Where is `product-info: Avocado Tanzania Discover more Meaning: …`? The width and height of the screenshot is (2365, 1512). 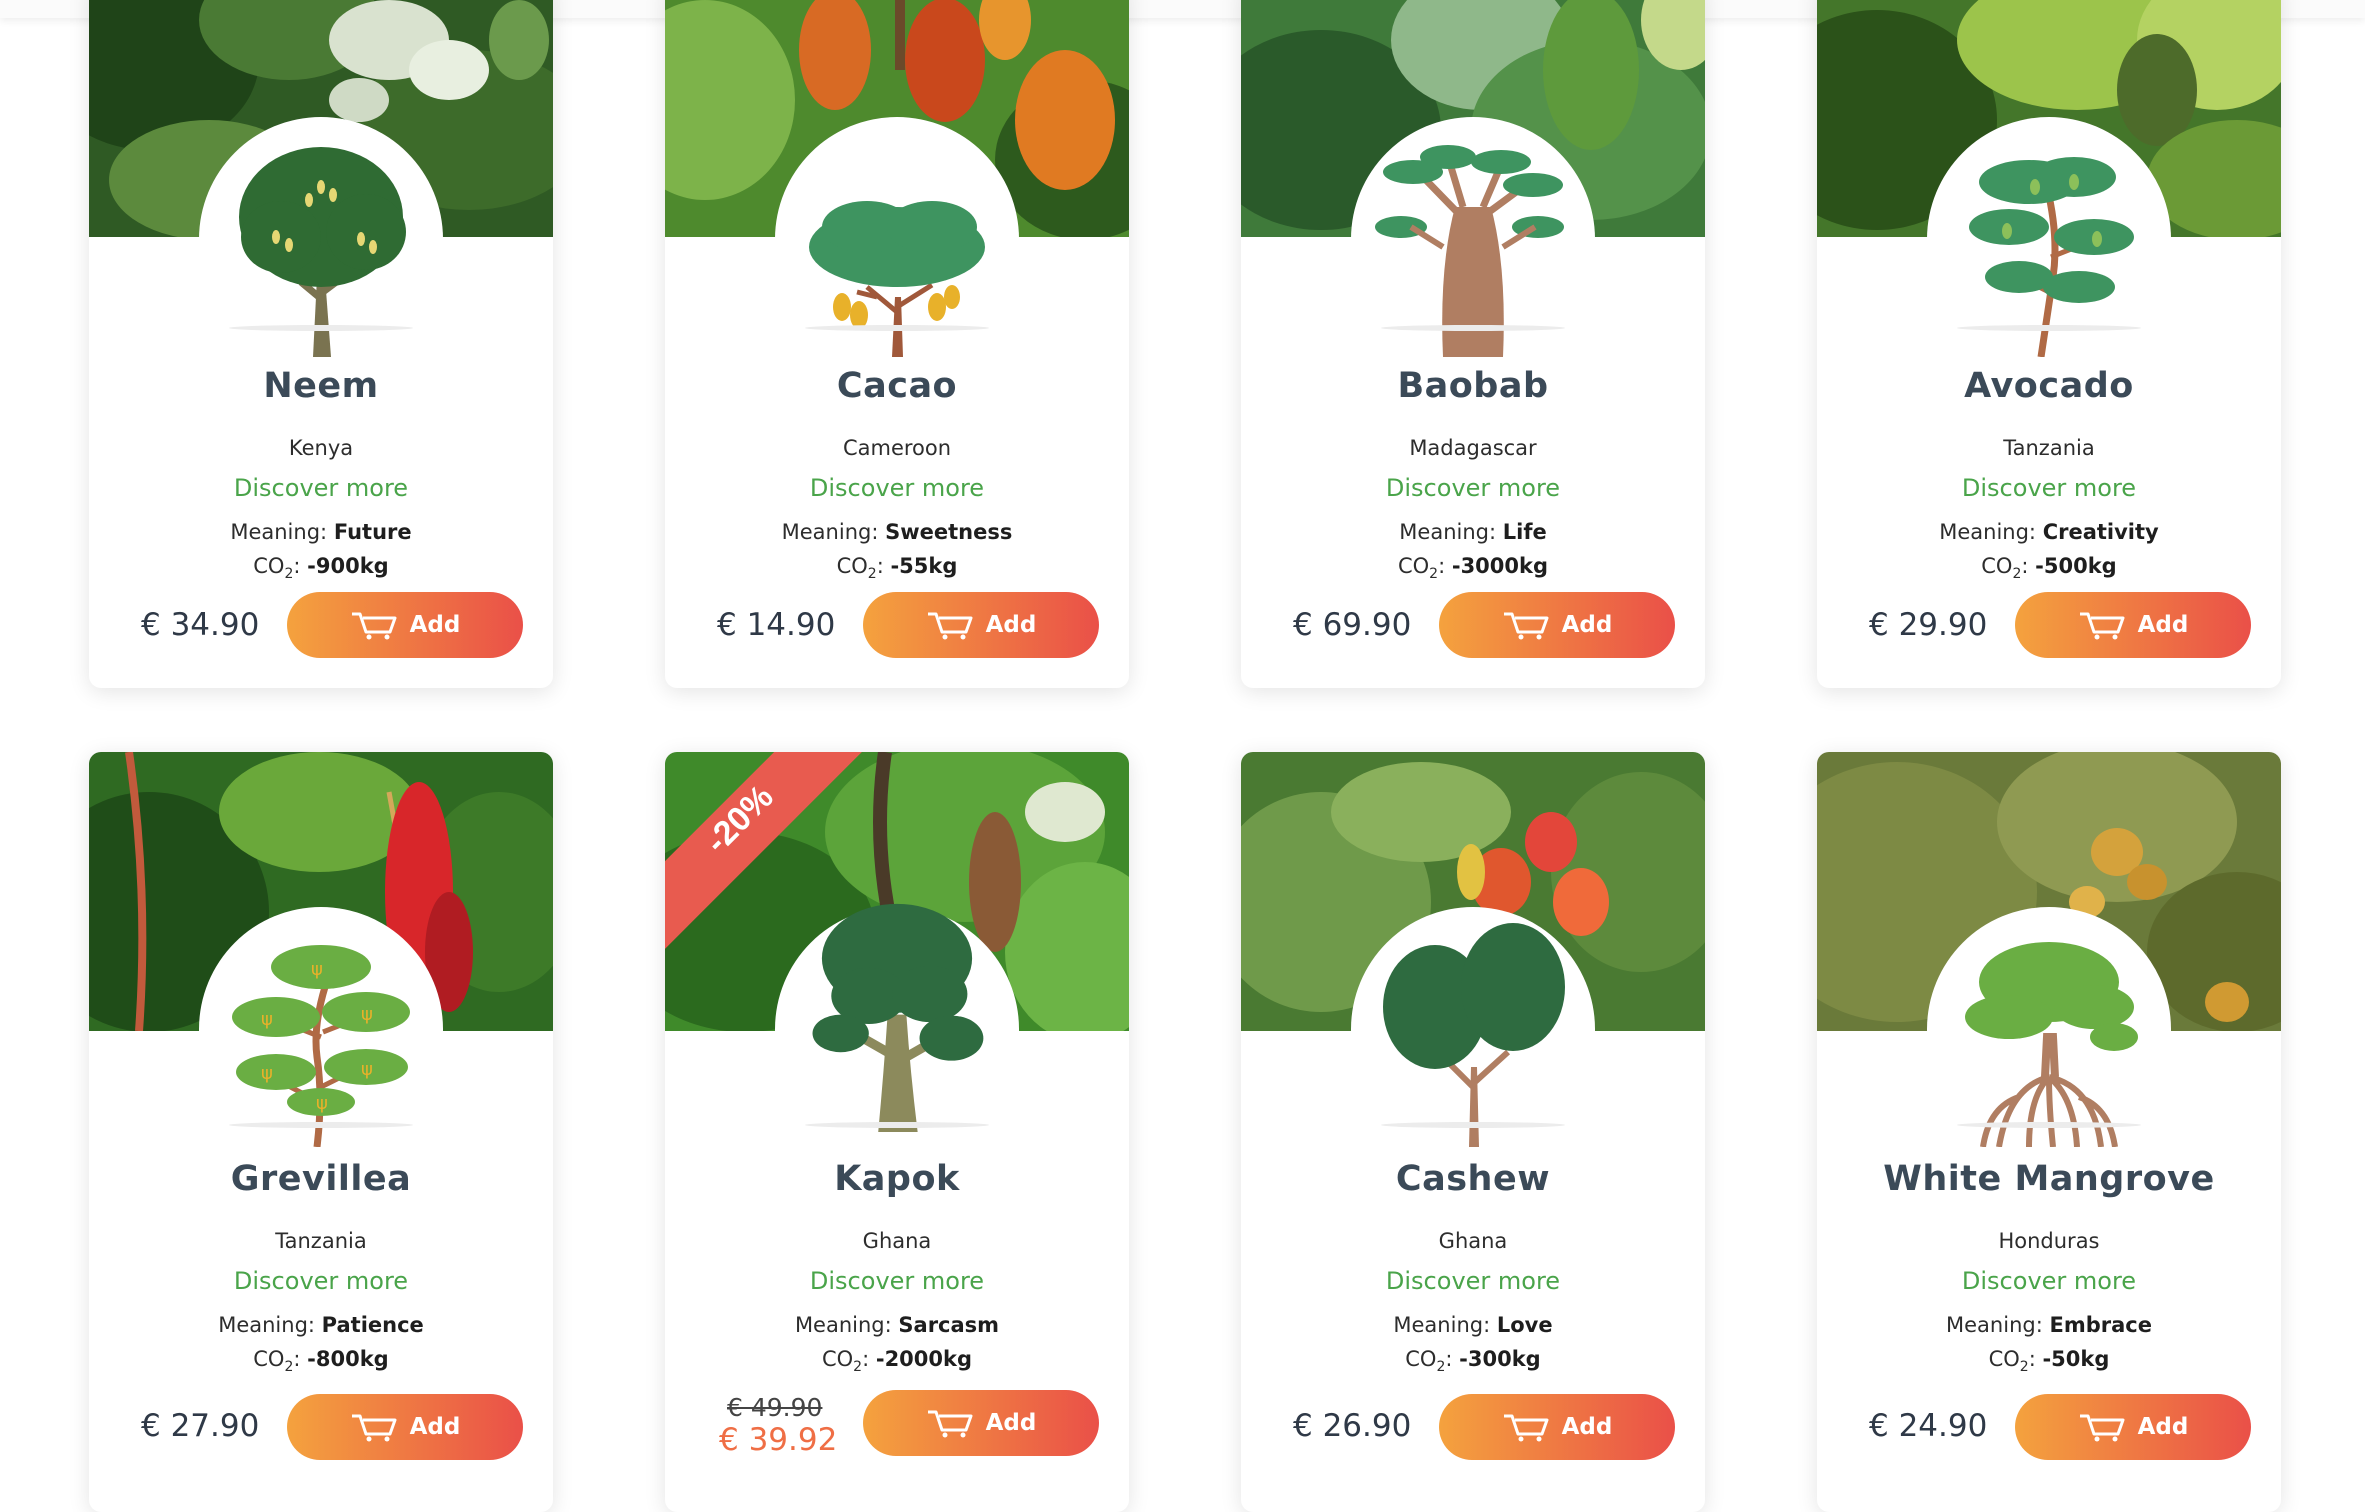
product-info: Avocado Tanzania Discover more Meaning: … is located at coordinates (2049, 474).